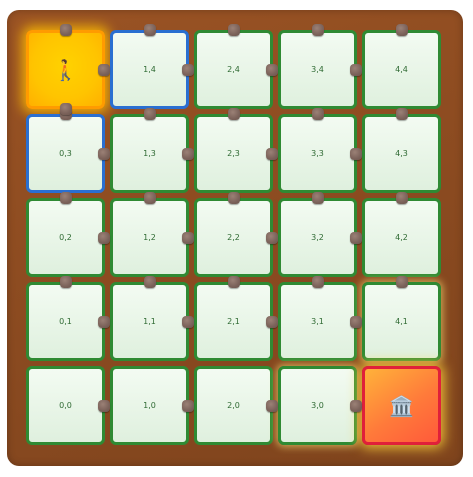 The image size is (473, 477). I want to click on grid-cell: 2,3, so click(233, 153).